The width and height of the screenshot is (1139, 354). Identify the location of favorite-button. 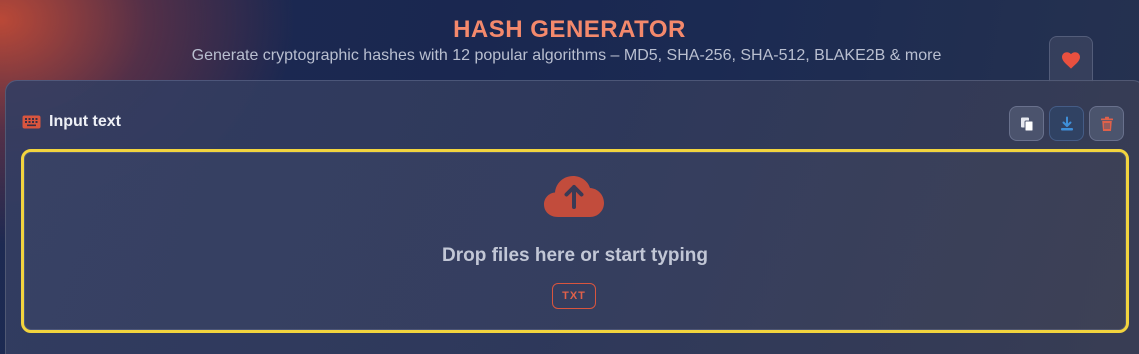
(1071, 59).